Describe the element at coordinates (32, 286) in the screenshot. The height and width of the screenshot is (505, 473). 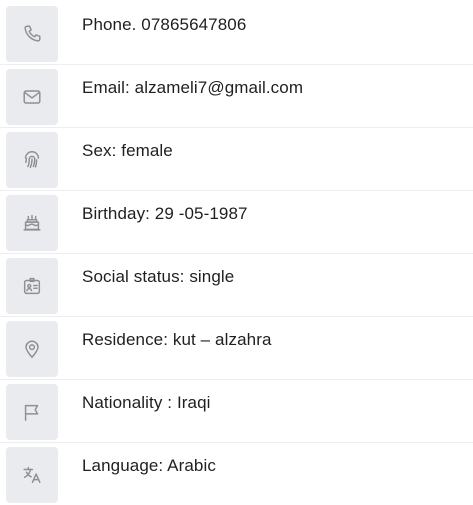
I see `id-card-icon` at that location.